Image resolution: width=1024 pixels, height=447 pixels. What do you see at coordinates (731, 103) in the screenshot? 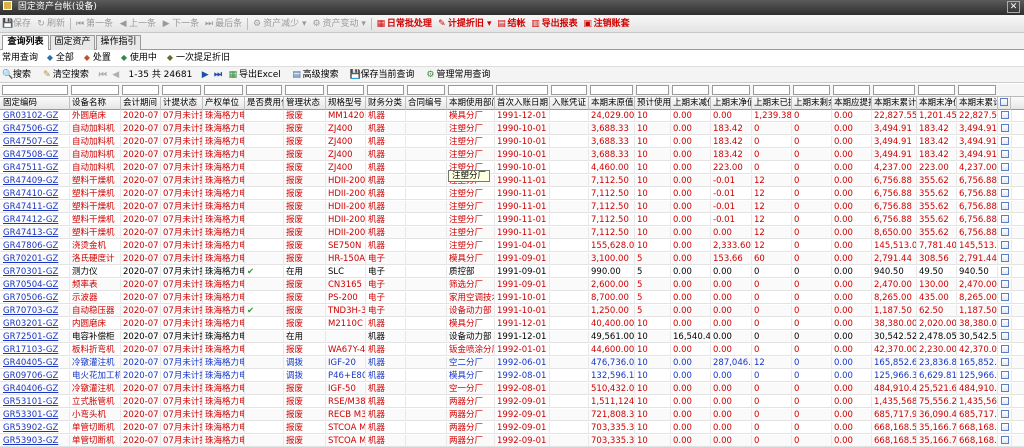
I see `column-header: 上期末净值` at bounding box center [731, 103].